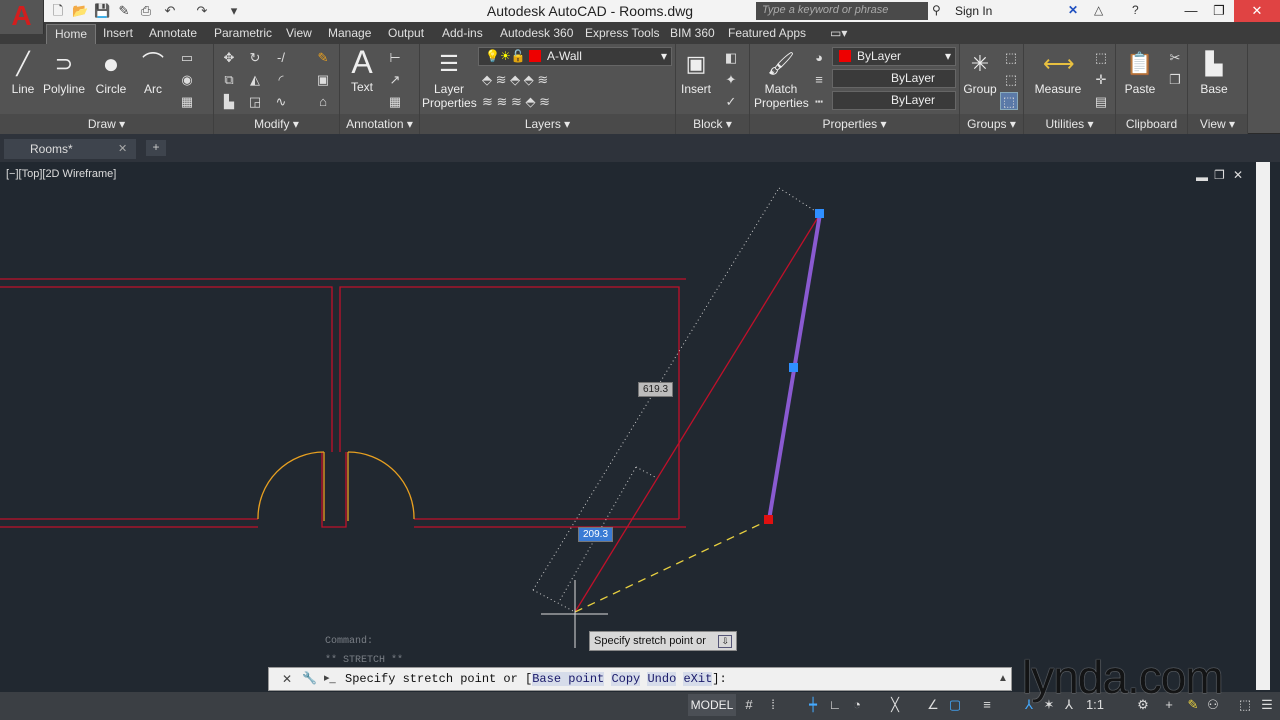 This screenshot has width=1280, height=720. I want to click on polar-icon: ◔, so click(857, 705).